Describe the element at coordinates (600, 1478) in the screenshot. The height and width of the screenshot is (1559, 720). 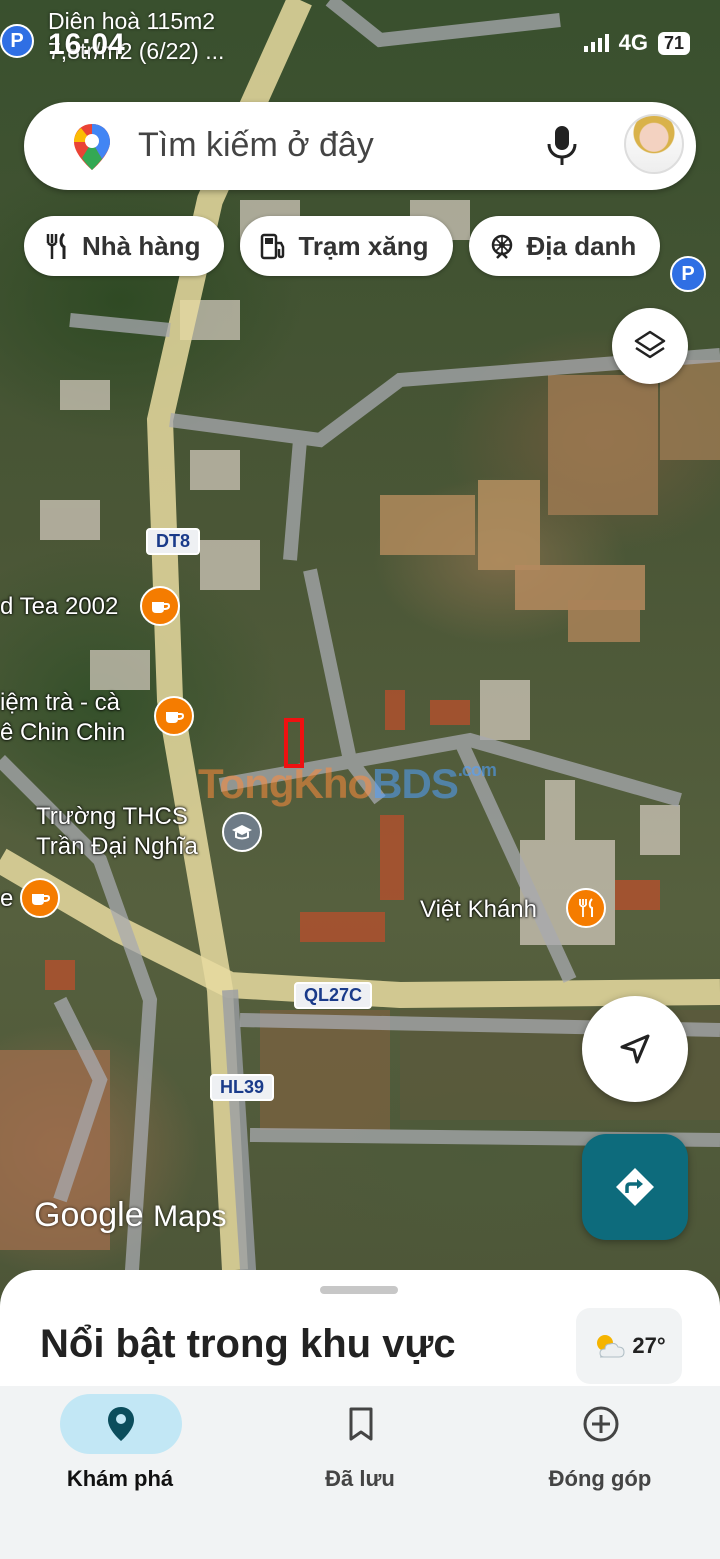
I see `nav-label: Đóng góp` at that location.